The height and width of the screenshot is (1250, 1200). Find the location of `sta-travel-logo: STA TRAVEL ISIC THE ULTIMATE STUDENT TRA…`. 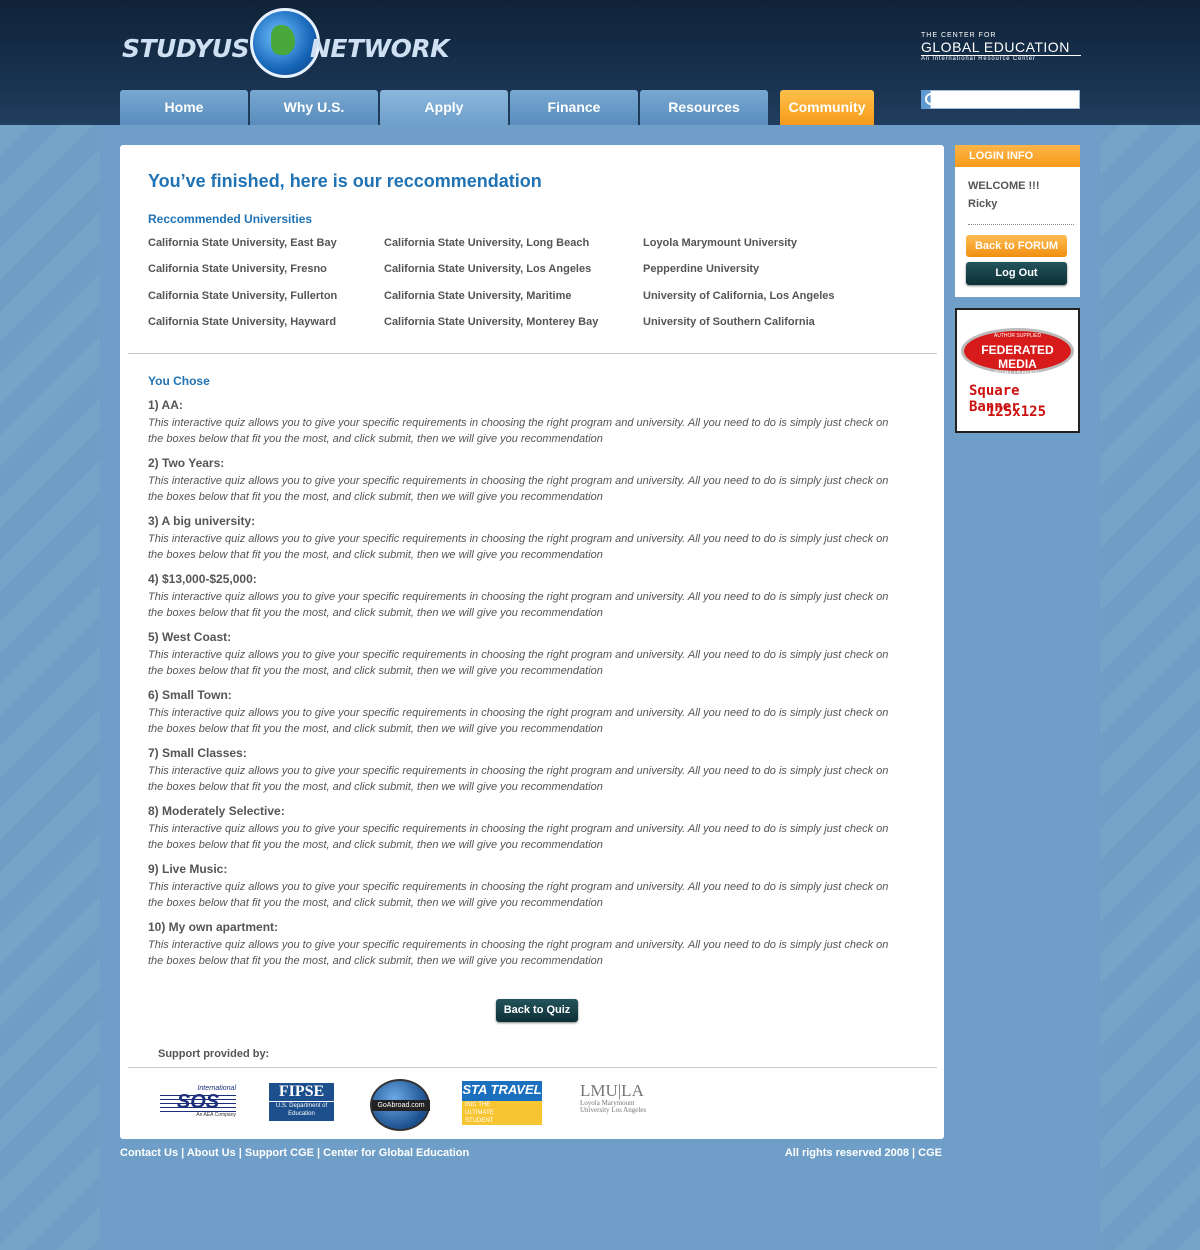

sta-travel-logo: STA TRAVEL ISIC THE ULTIMATE STUDENT TRA… is located at coordinates (502, 1106).